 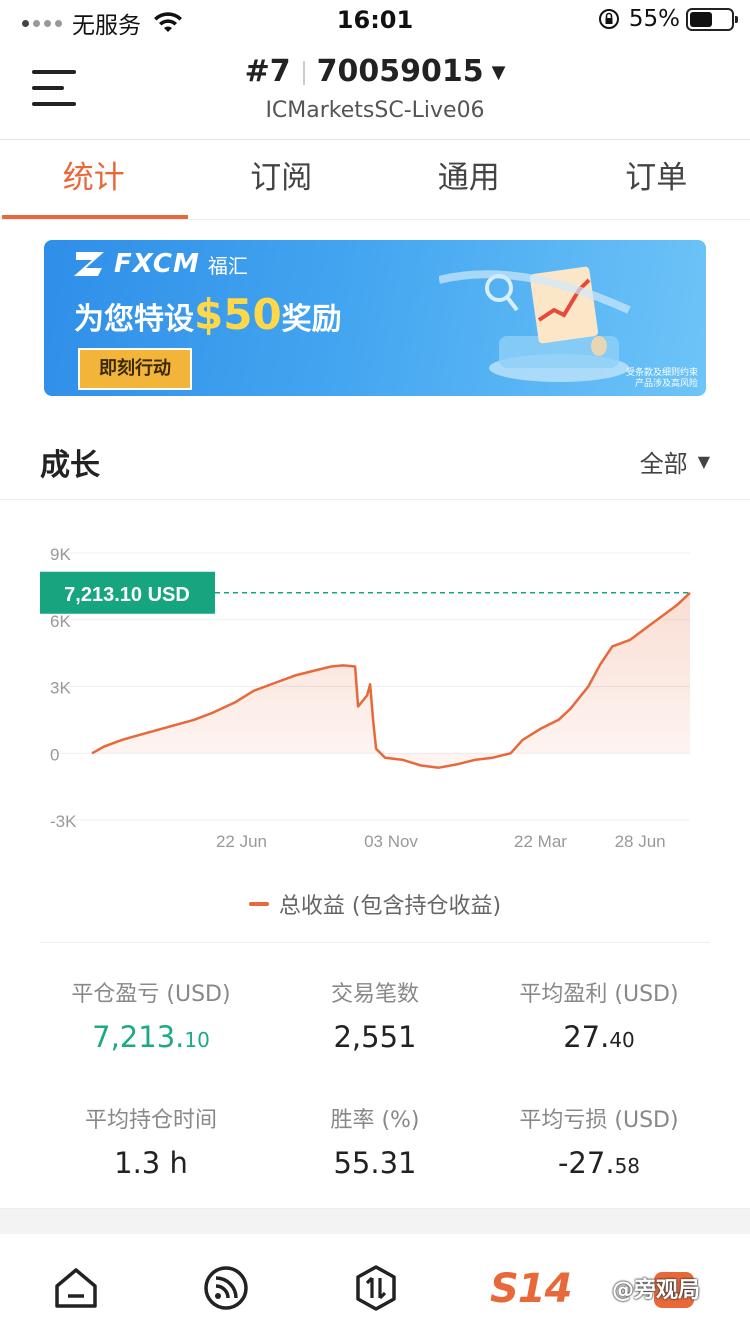 I want to click on stat-avg-loss: 平均亏损 (USD) -27.58, so click(x=599, y=1141).